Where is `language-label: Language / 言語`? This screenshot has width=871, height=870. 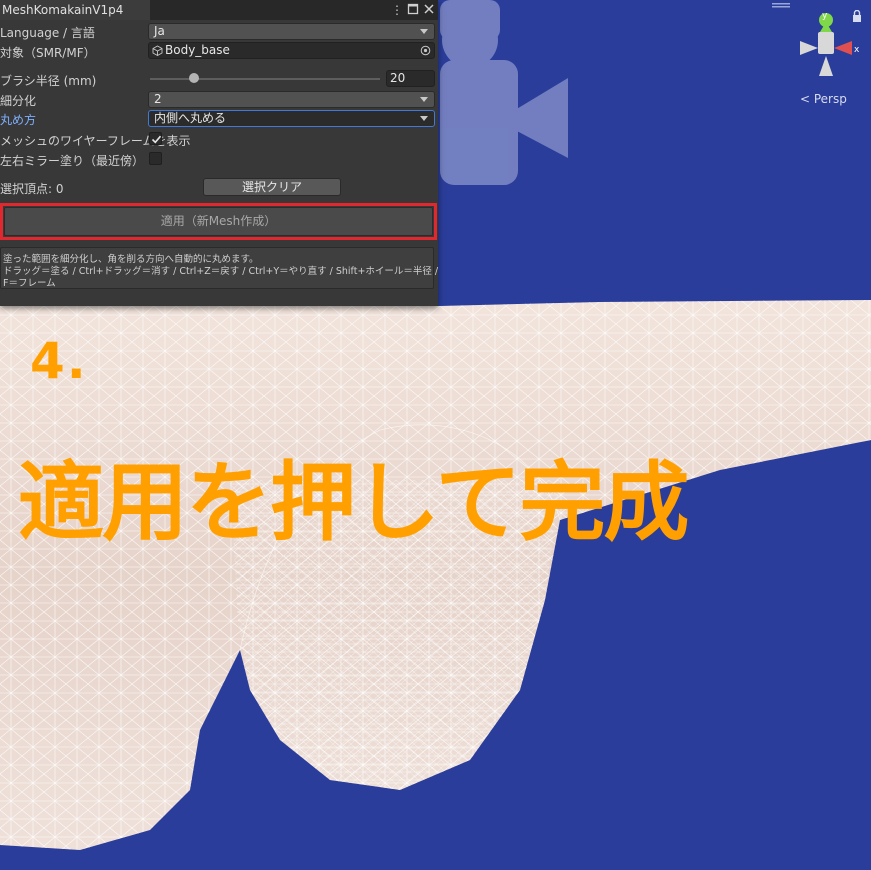
language-label: Language / 言語 is located at coordinates (47, 33).